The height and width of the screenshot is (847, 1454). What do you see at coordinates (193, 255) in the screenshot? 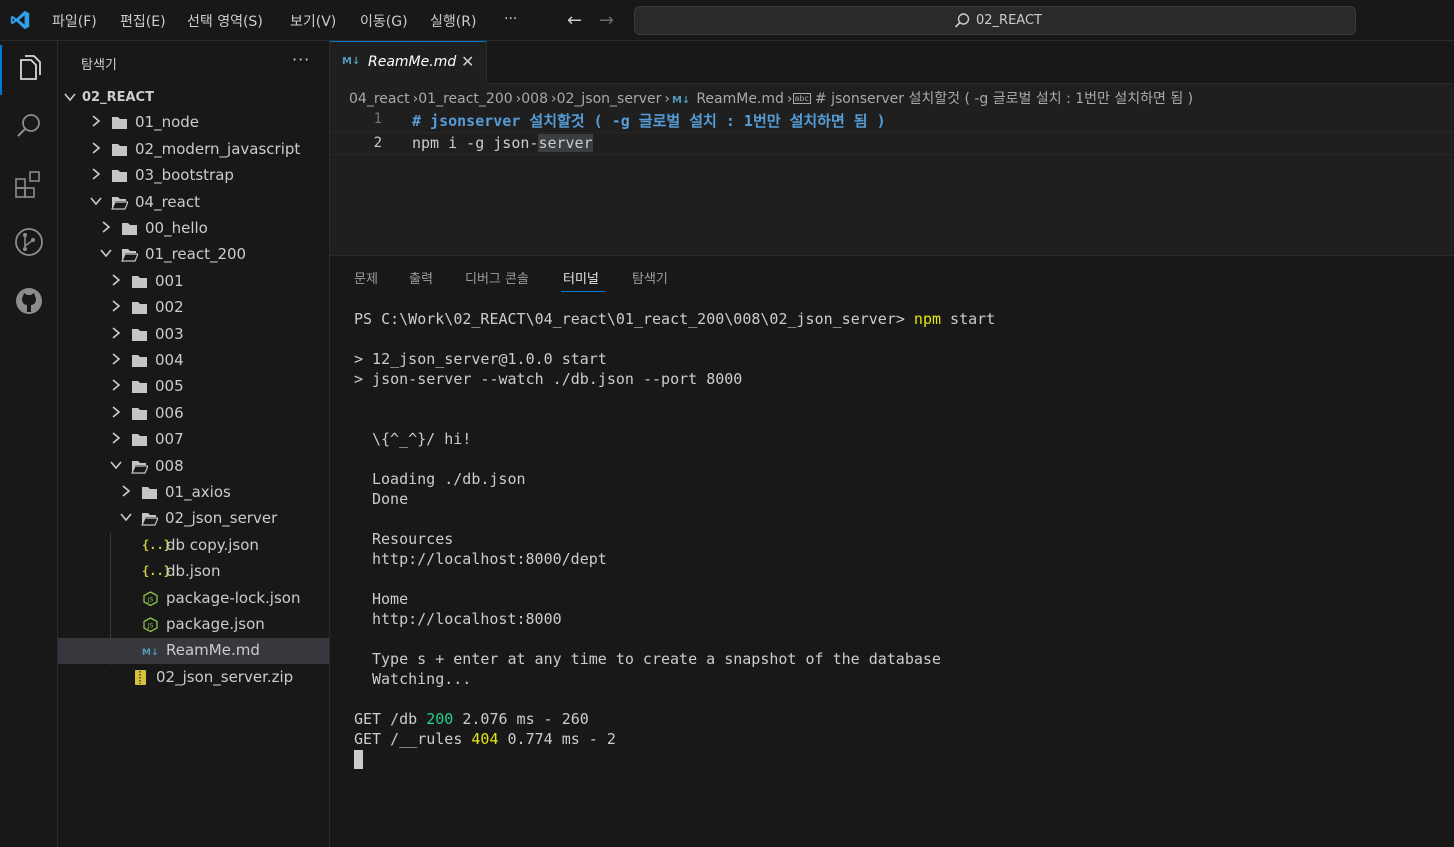
I see `tree-folder: 01_react_200` at bounding box center [193, 255].